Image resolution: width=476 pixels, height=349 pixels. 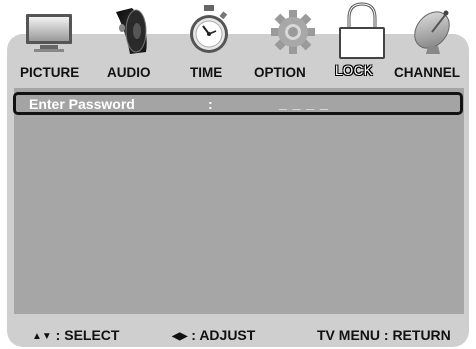 What do you see at coordinates (354, 70) in the screenshot?
I see `tab-lock: LOCK` at bounding box center [354, 70].